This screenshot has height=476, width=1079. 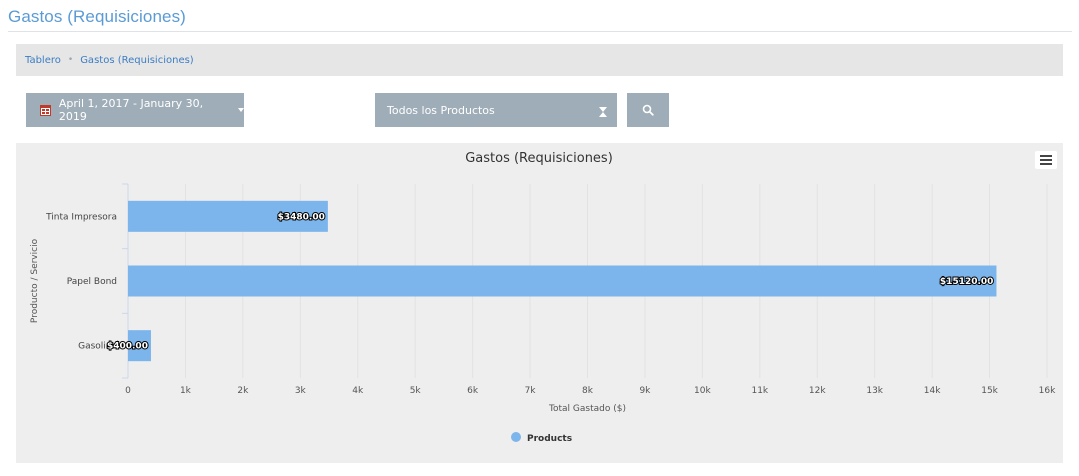 What do you see at coordinates (516, 437) in the screenshot?
I see `legend-marker` at bounding box center [516, 437].